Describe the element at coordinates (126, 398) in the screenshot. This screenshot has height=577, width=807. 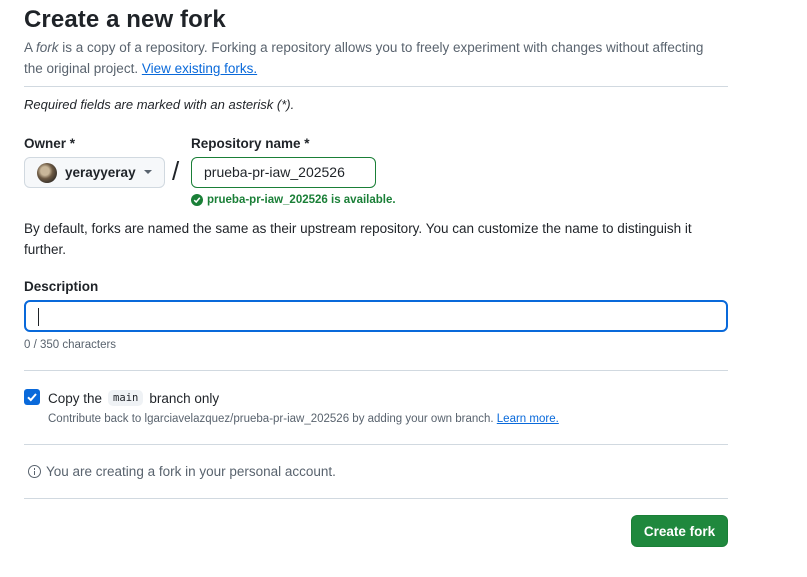
I see `branch-name: main` at that location.